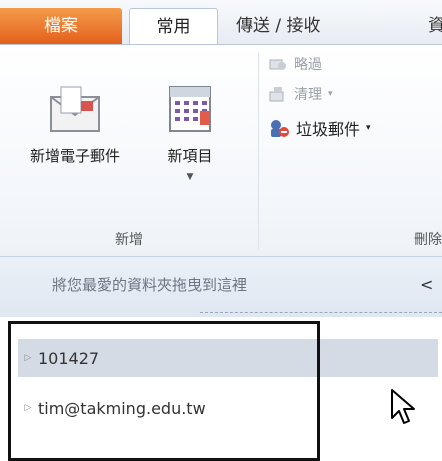 The width and height of the screenshot is (442, 461). I want to click on clean-up-icon, so click(276, 94).